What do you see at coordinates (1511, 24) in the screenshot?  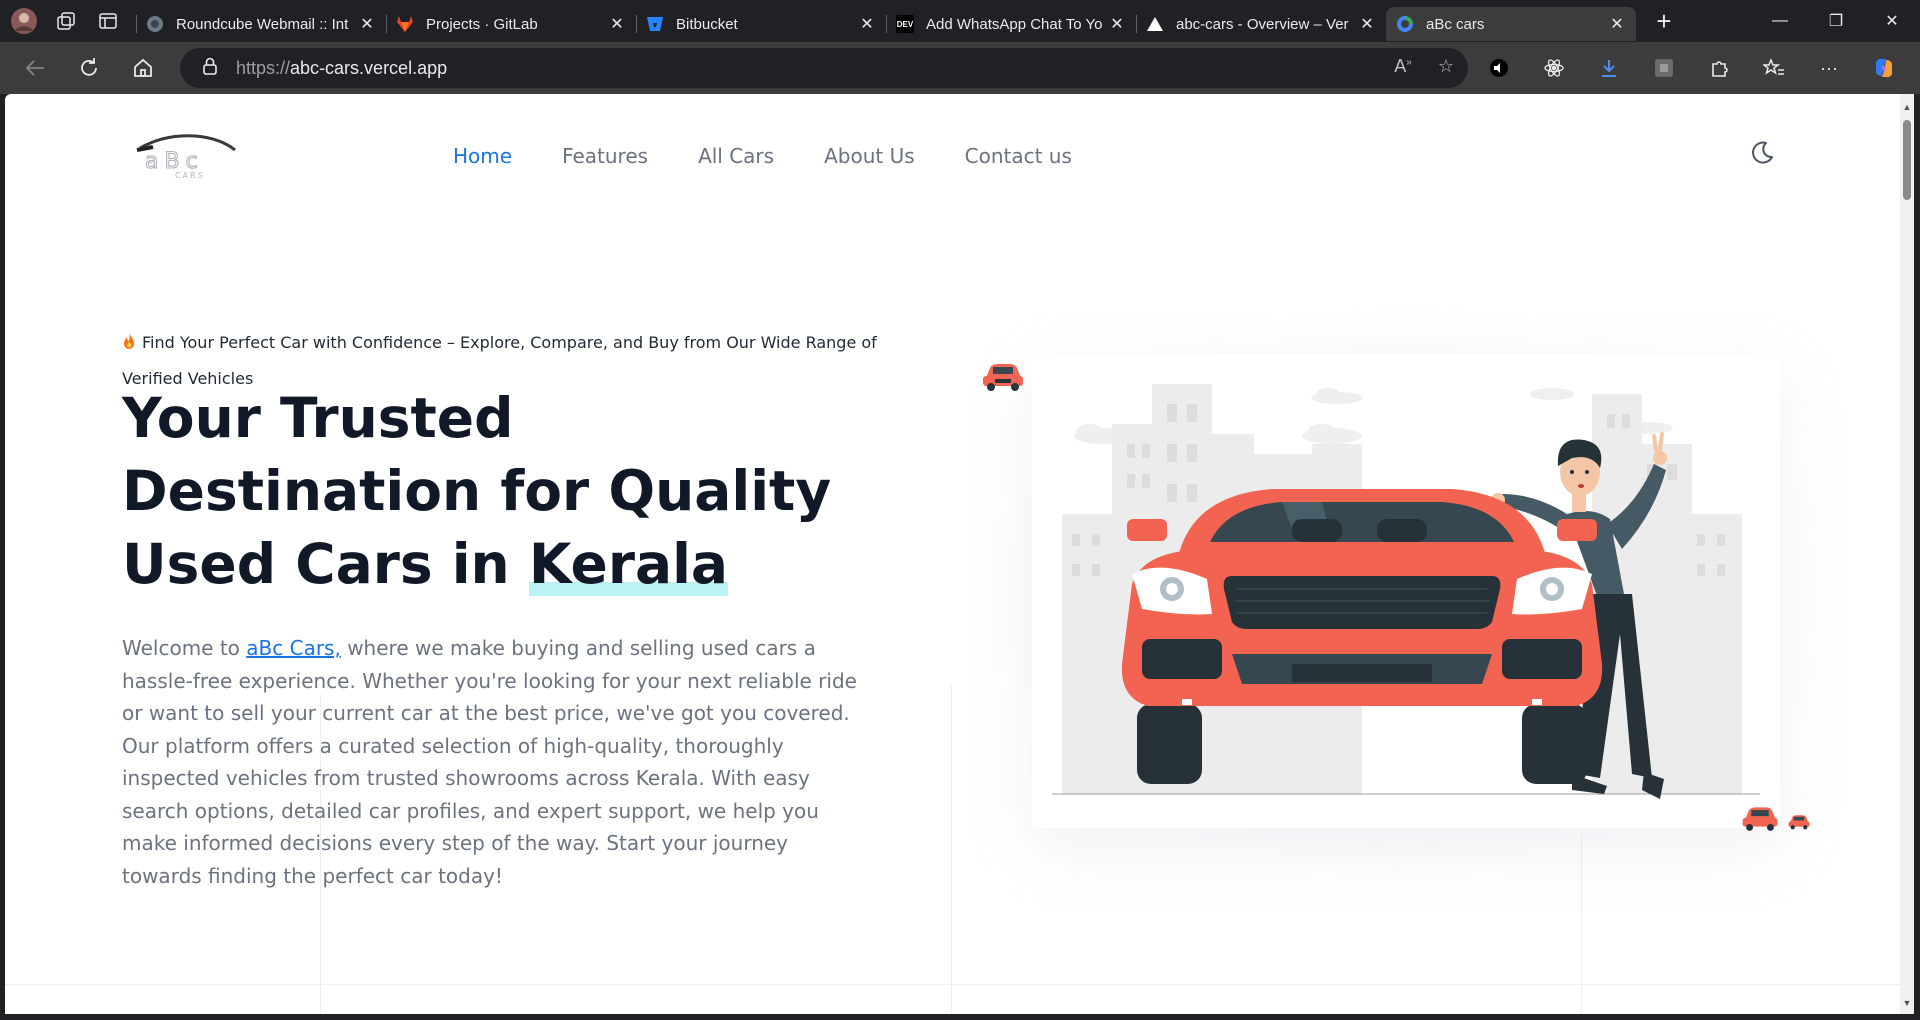 I see `tab-abc-cars: aBc cars ✕` at bounding box center [1511, 24].